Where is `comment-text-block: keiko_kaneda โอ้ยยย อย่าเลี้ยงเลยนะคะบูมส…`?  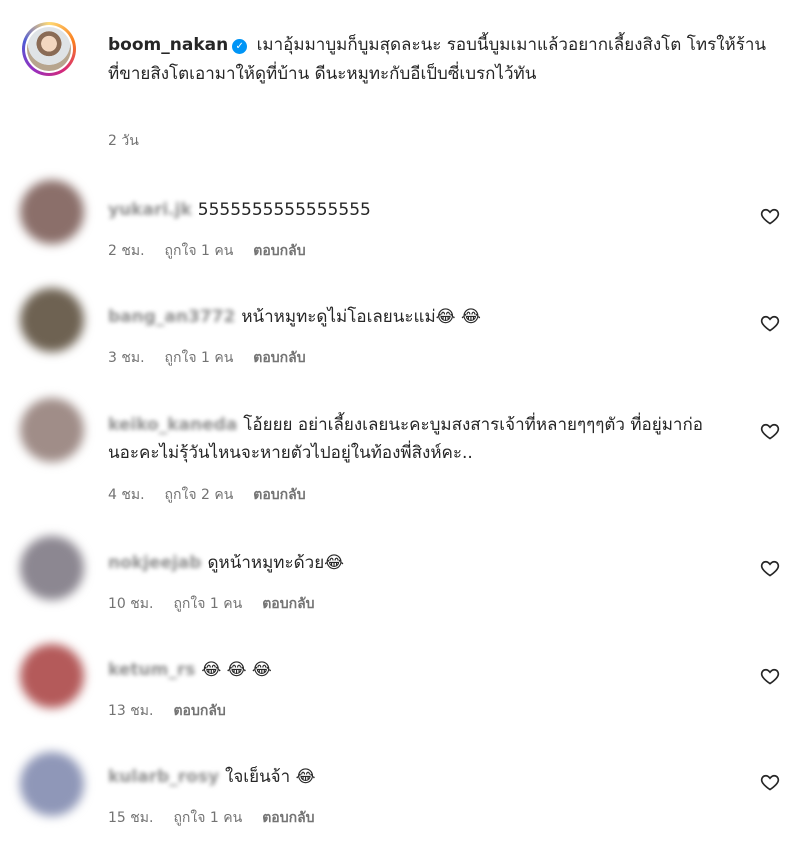
comment-text-block: keiko_kaneda โอ้ยยย อย่าเลี้ยงเลยนะคะบูมส… is located at coordinates (420, 439).